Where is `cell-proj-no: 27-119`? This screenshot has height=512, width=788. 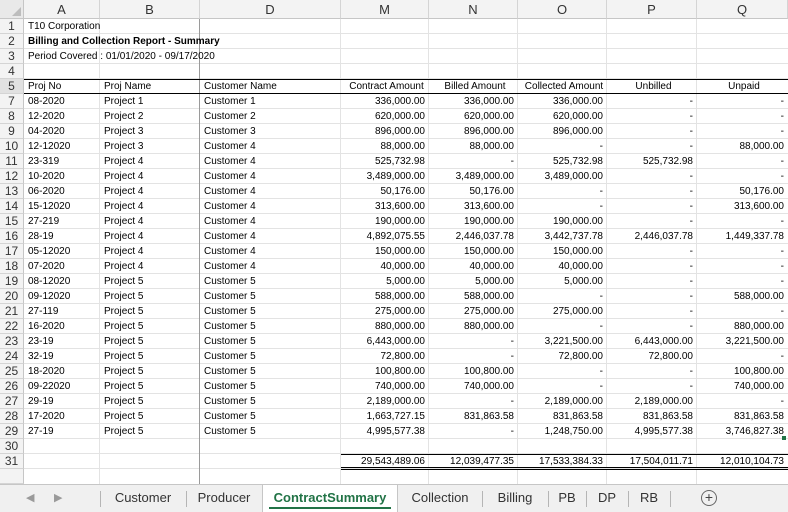
cell-proj-no: 27-119 is located at coordinates (63, 311).